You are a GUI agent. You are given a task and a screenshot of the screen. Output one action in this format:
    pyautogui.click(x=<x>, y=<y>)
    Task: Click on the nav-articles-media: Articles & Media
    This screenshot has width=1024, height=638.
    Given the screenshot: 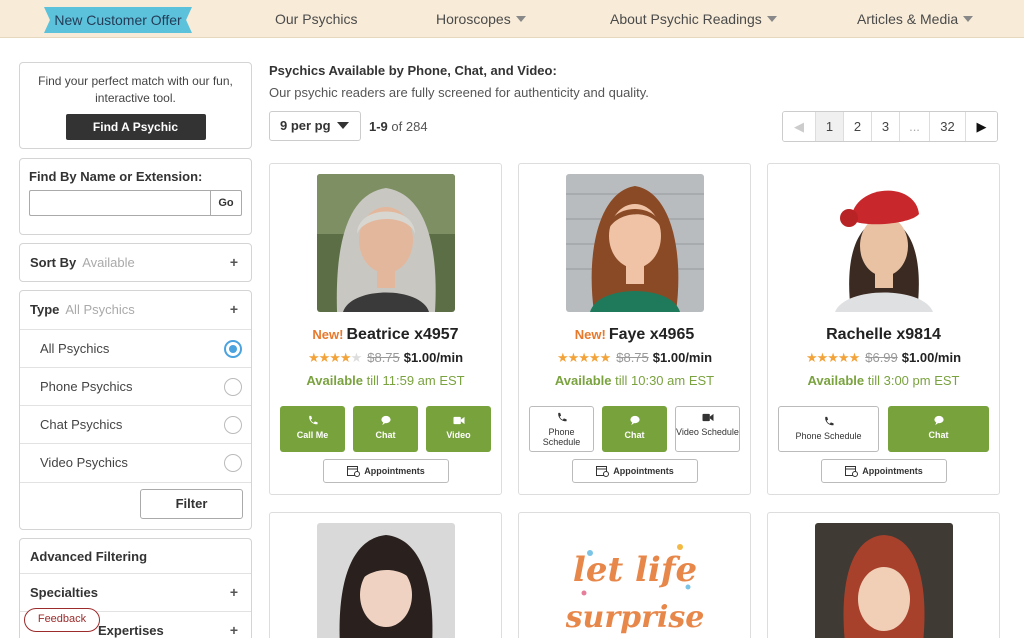 What is the action you would take?
    pyautogui.click(x=915, y=19)
    